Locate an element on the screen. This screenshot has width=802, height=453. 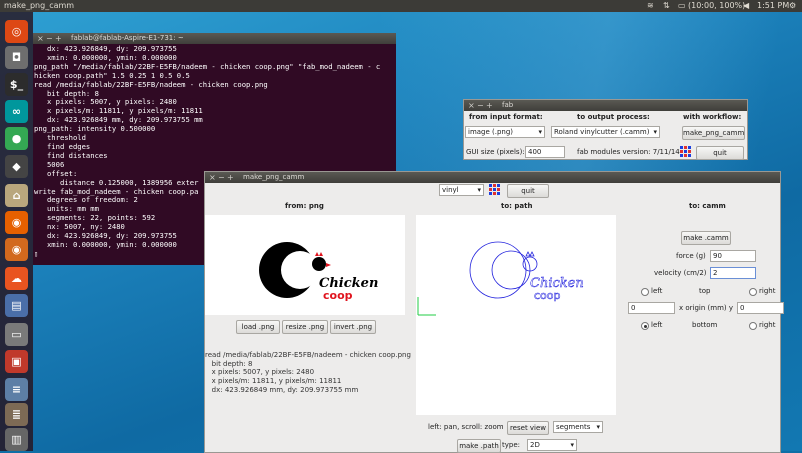
make-quit-button: quit is located at coordinates (528, 191).